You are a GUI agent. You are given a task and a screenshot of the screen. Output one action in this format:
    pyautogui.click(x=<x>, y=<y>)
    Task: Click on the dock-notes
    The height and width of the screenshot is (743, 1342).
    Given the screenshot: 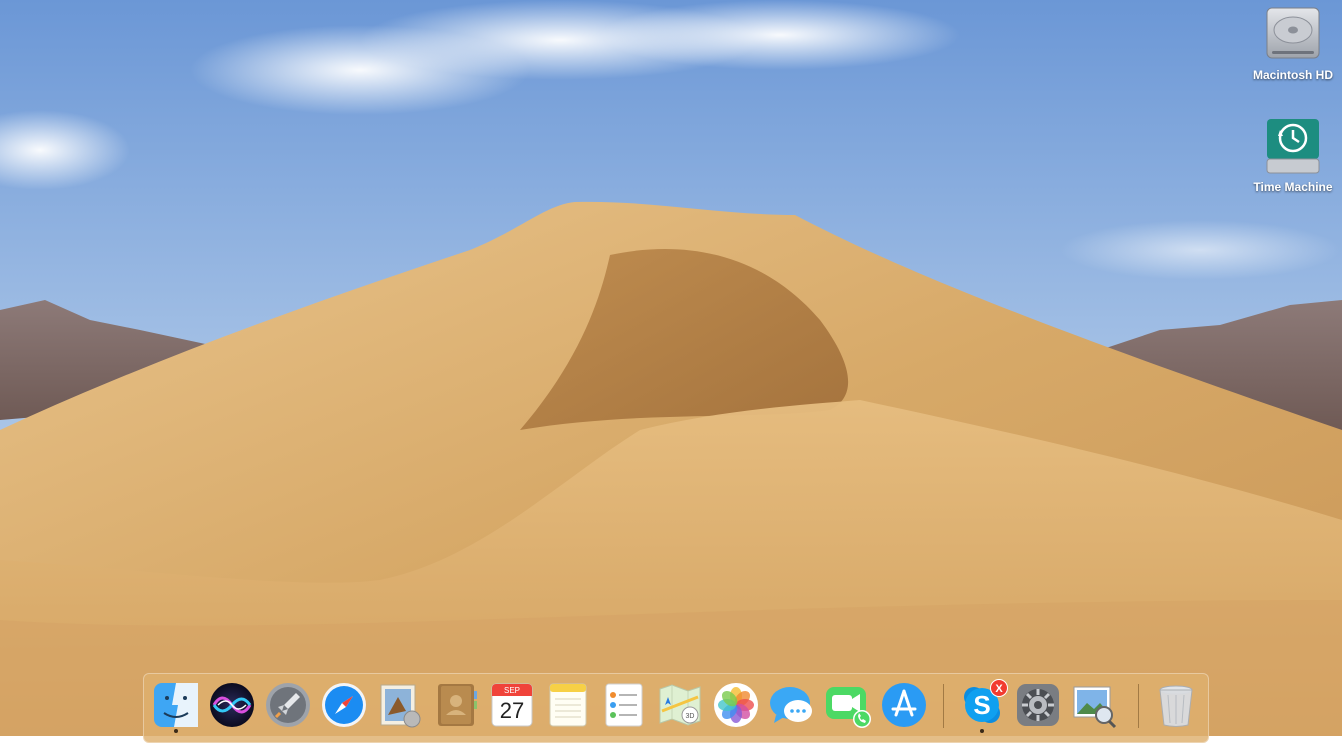 What is the action you would take?
    pyautogui.click(x=568, y=705)
    